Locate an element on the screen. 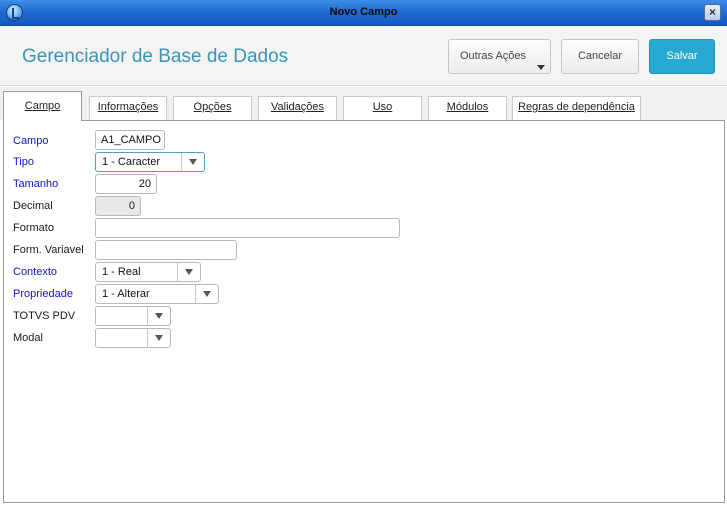  tab-informacoes: Informações is located at coordinates (128, 108).